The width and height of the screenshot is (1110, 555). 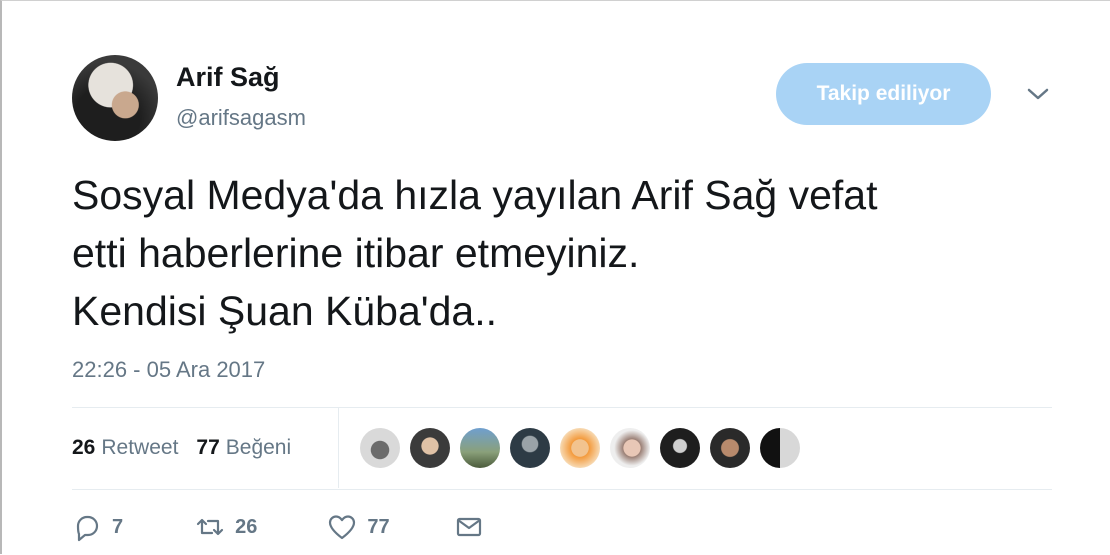 What do you see at coordinates (210, 527) in the screenshot?
I see `retweet-icon` at bounding box center [210, 527].